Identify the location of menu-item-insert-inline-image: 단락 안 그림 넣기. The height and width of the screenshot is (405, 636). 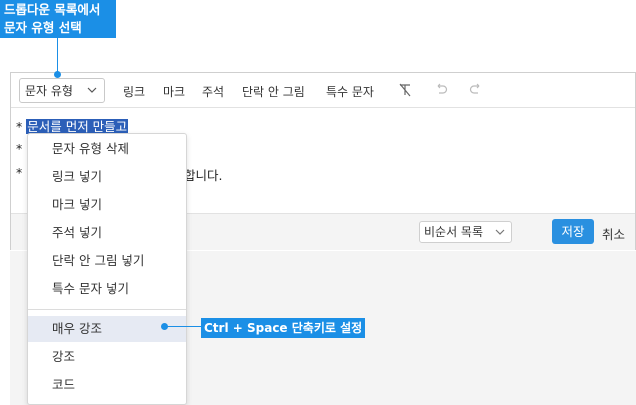
(107, 261).